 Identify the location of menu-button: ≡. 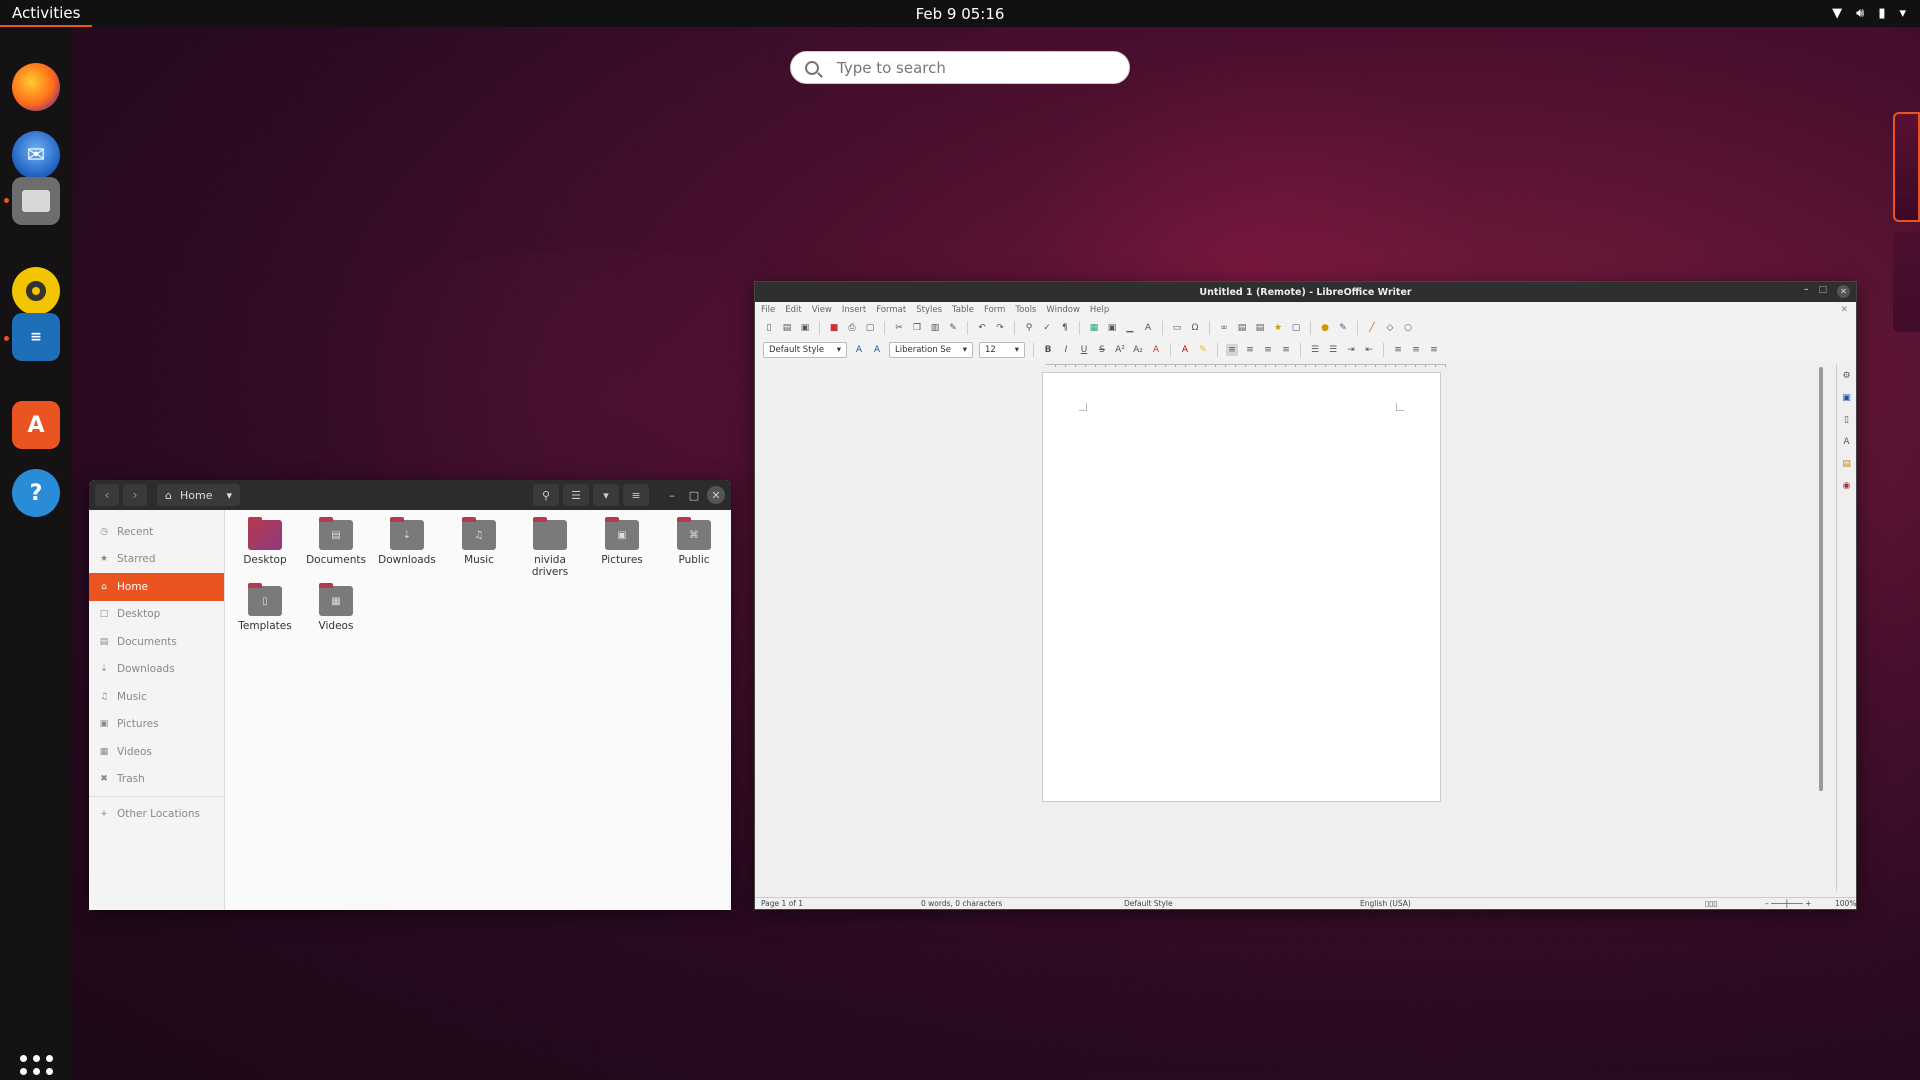
(636, 495).